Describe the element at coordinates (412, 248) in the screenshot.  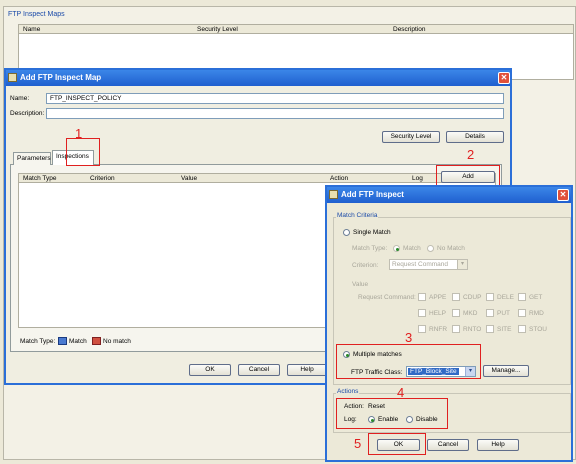
I see `match-option-label: Match` at that location.